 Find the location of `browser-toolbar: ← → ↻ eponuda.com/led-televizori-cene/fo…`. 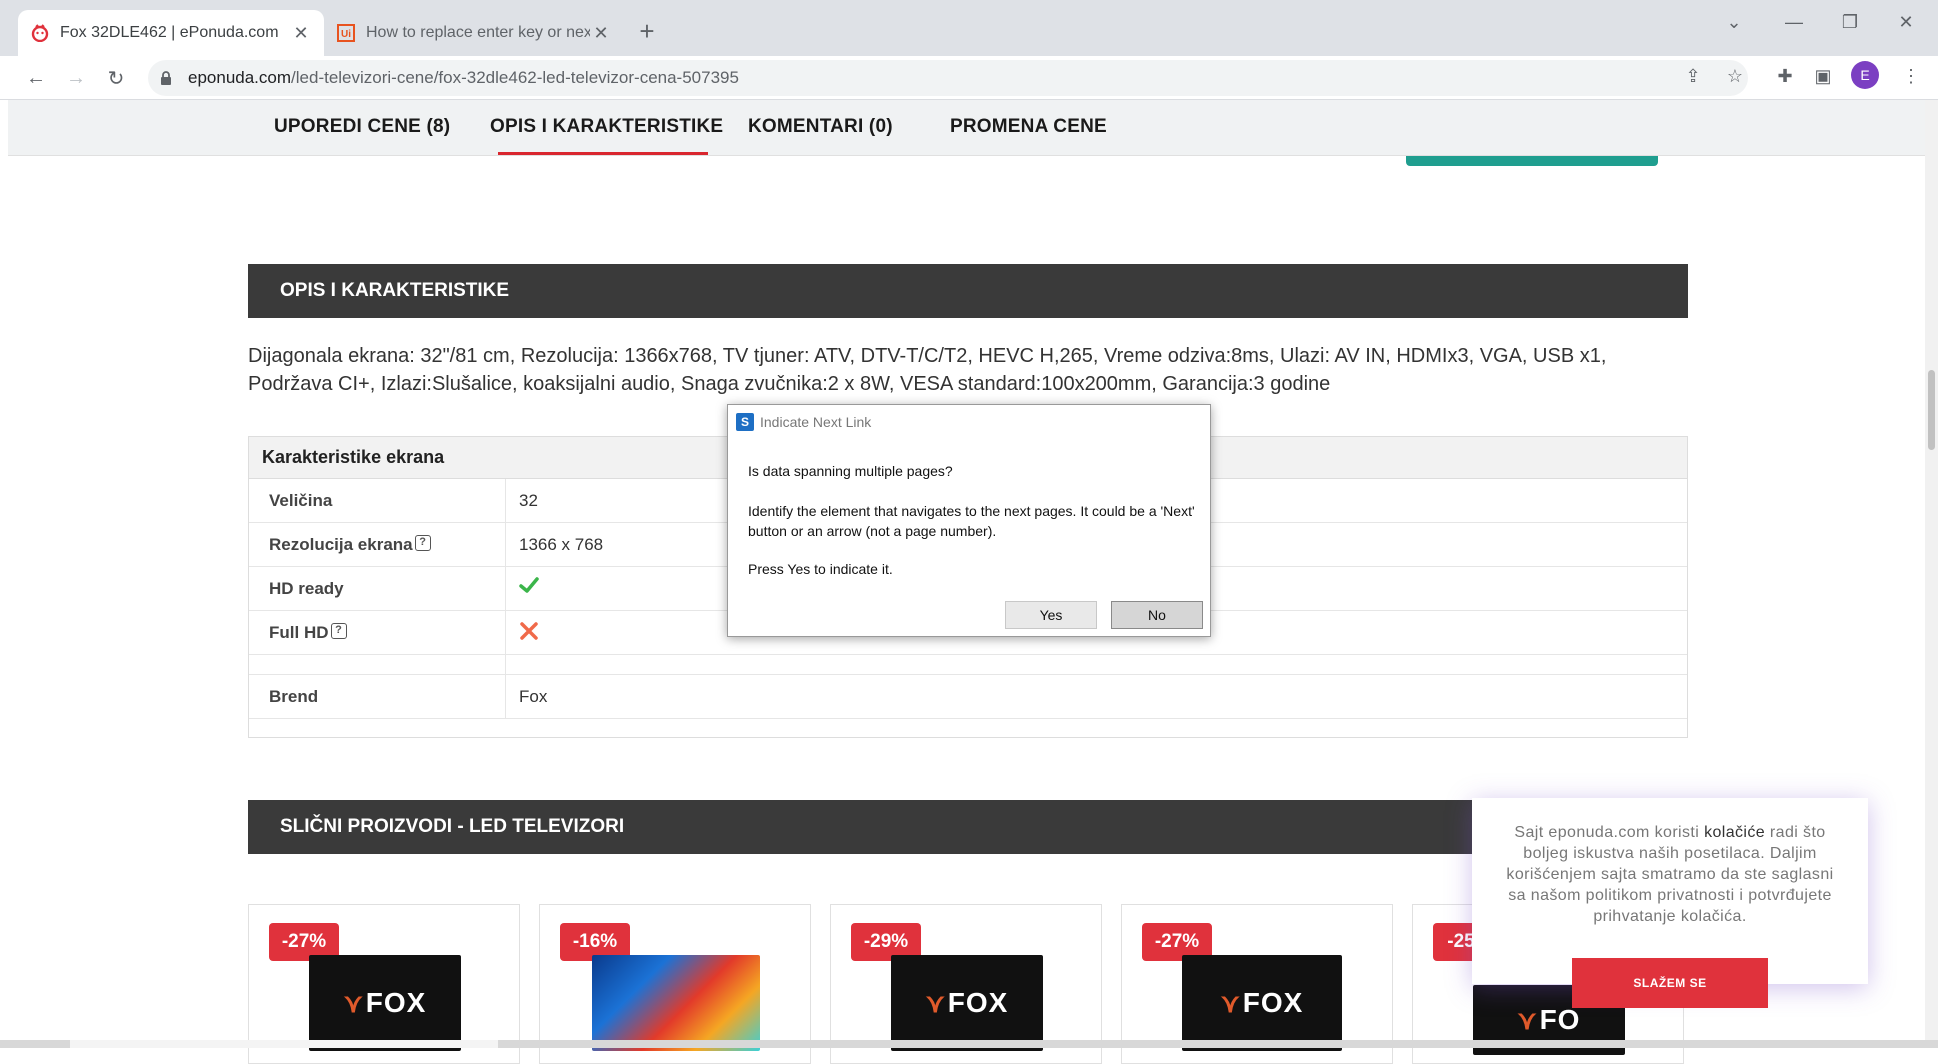

browser-toolbar: ← → ↻ eponuda.com/led-televizori-cene/fo… is located at coordinates (969, 78).